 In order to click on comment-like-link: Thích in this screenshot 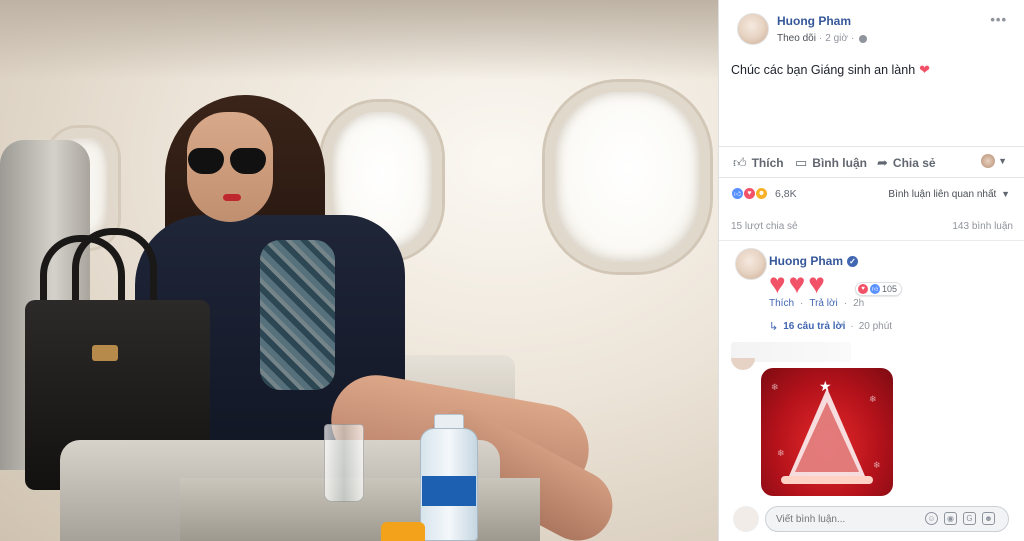, I will do `click(781, 303)`.